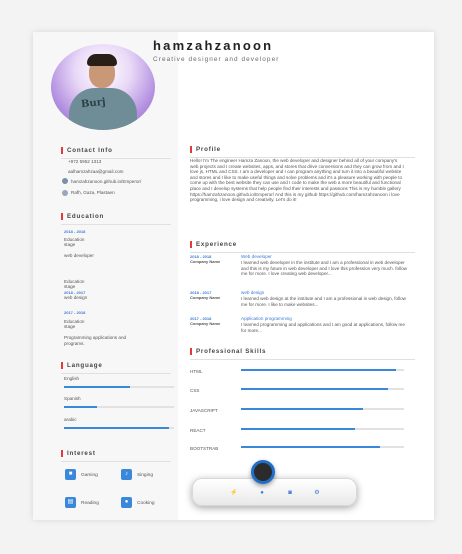 This screenshot has width=462, height=554. Describe the element at coordinates (274, 492) in the screenshot. I see `floating-toolbar: ⚡ ● ◙ ⚙` at that location.